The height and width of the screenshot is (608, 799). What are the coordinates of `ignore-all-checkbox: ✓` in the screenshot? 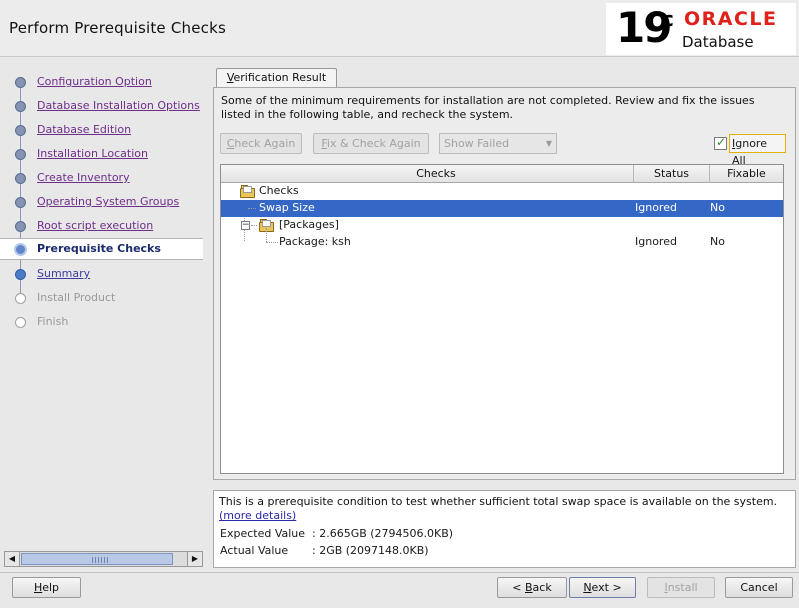 It's located at (720, 142).